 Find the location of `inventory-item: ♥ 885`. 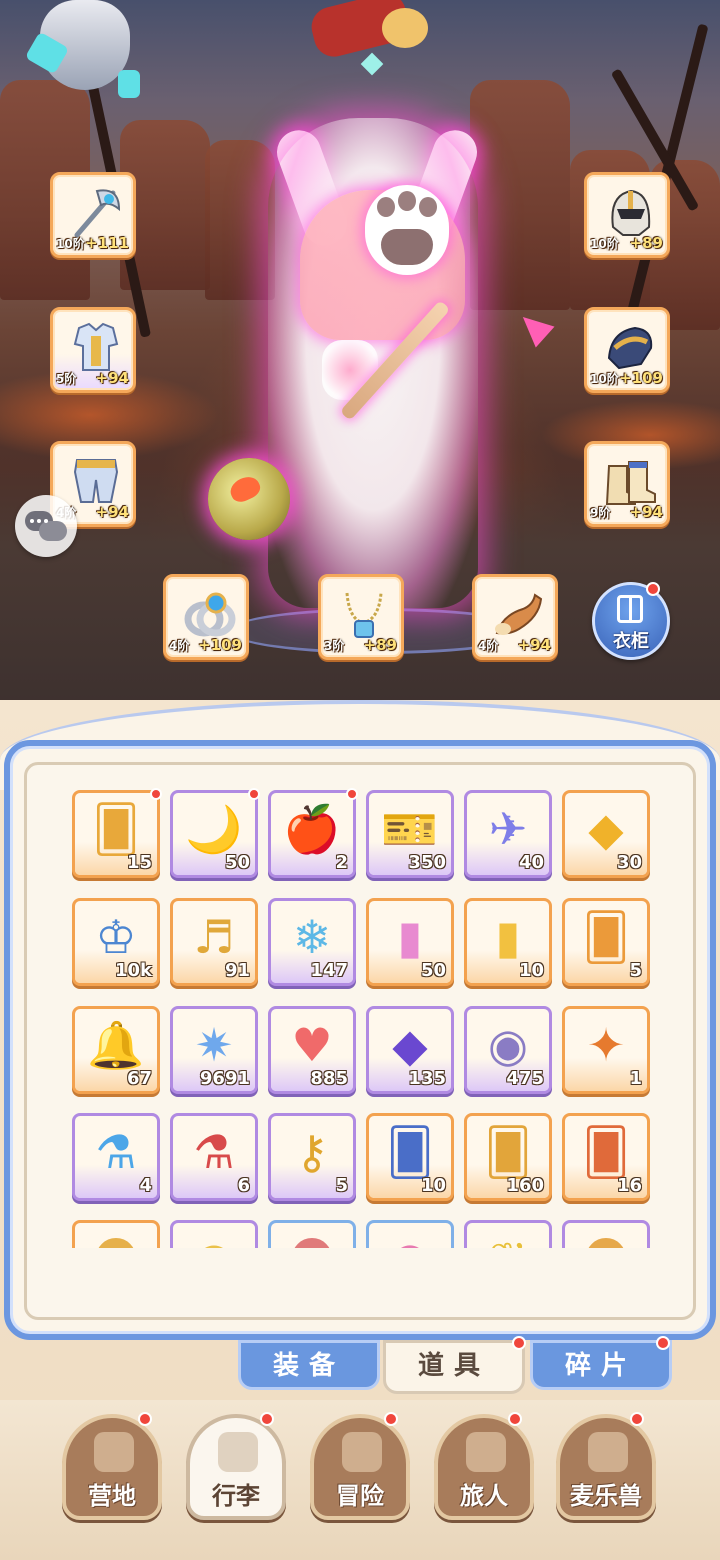

inventory-item: ♥ 885 is located at coordinates (312, 1050).